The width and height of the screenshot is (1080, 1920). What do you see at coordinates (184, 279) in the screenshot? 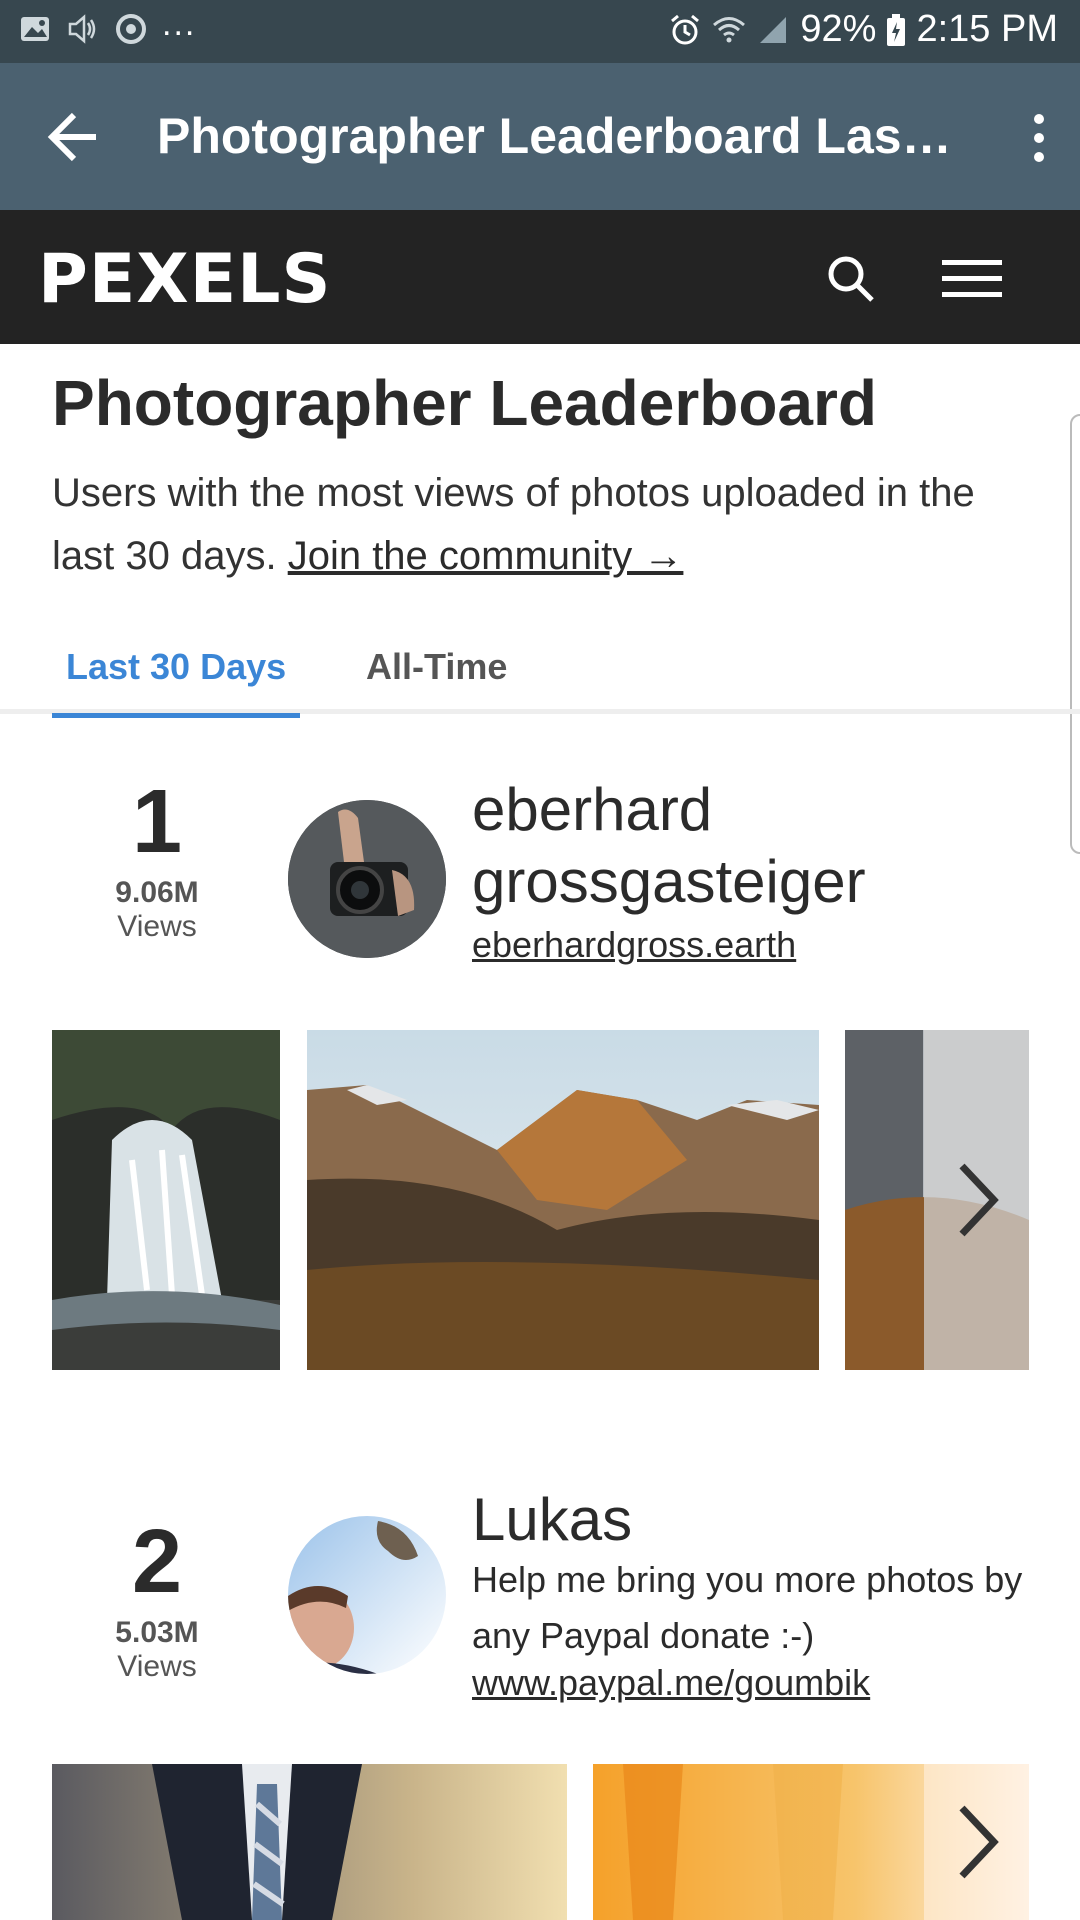
I see `pexels-logo: PEXELS` at bounding box center [184, 279].